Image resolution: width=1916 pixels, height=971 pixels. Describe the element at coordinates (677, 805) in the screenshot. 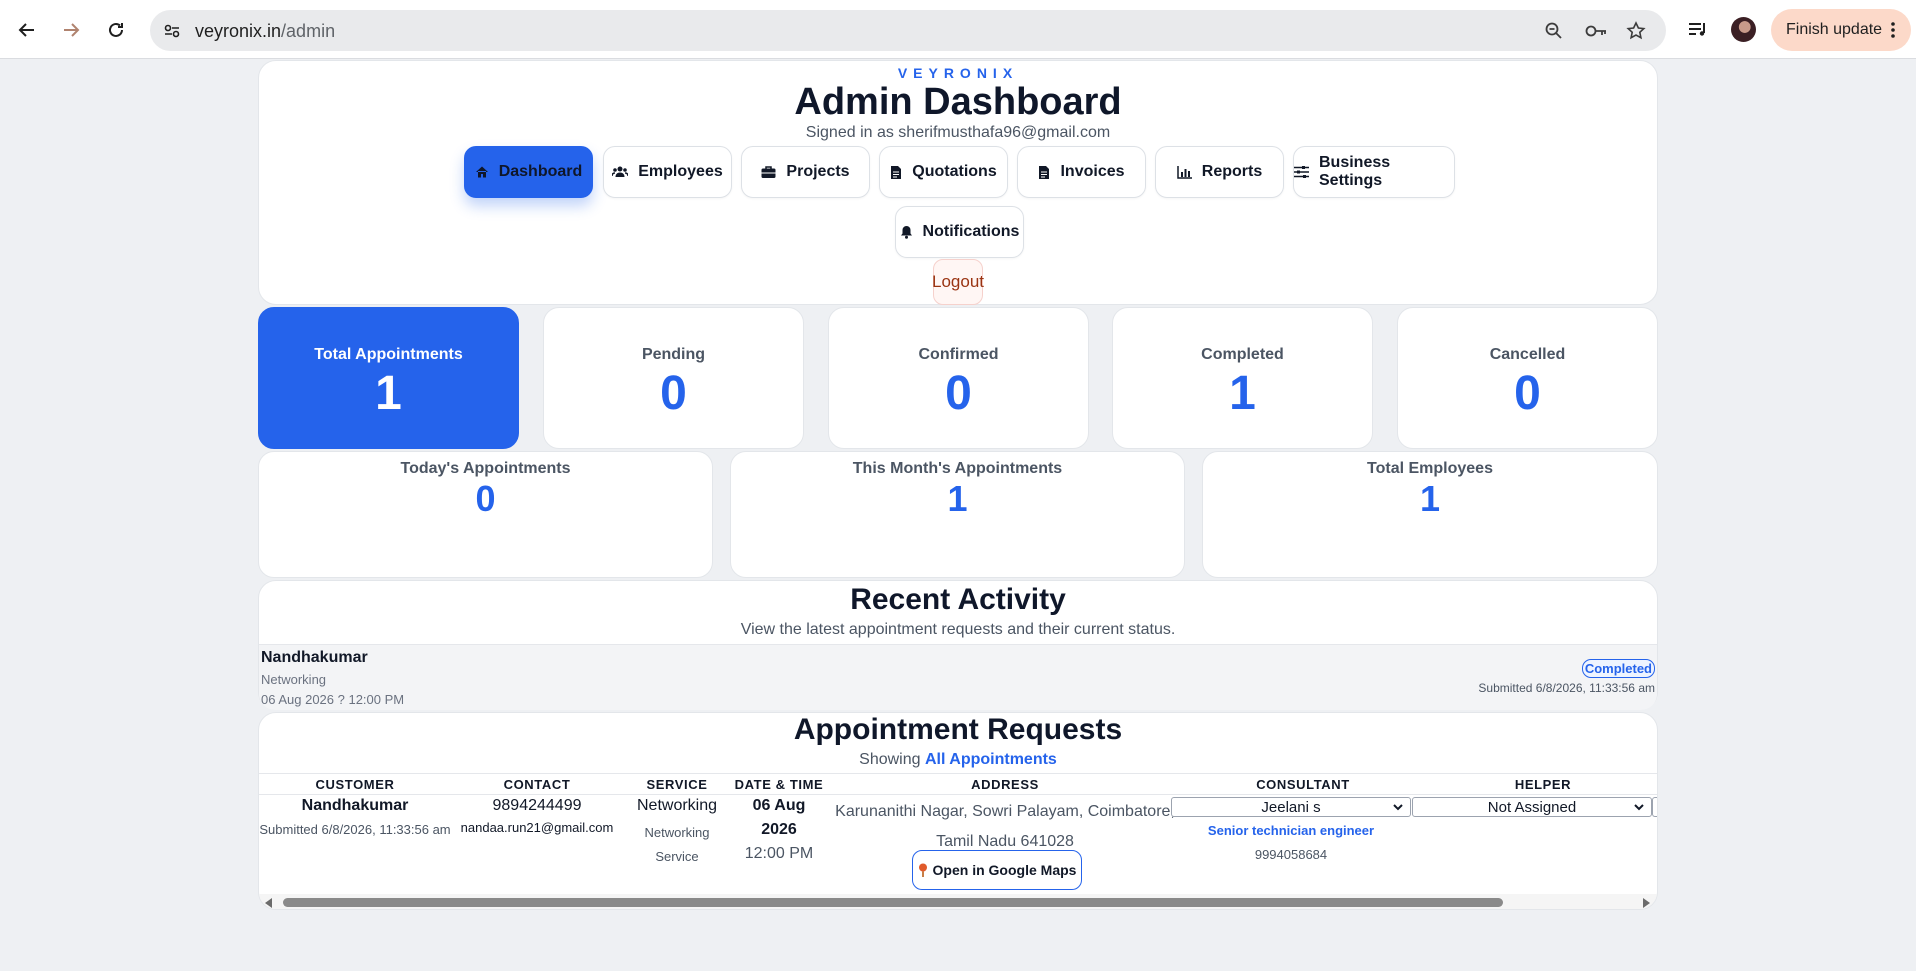

I see `service-name: Networking` at that location.